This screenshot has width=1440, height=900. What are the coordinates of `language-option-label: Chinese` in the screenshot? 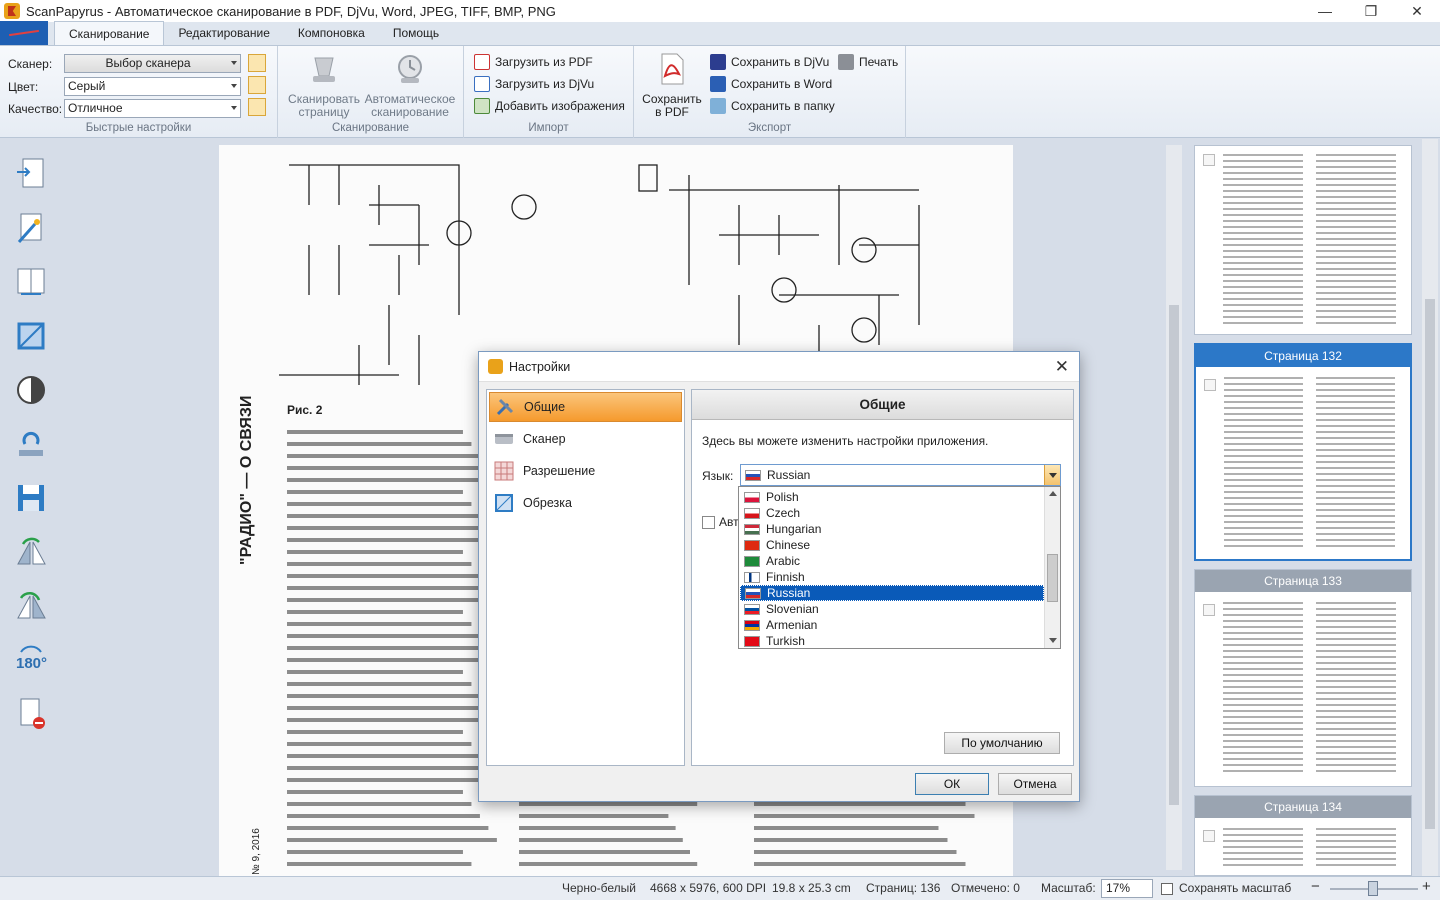 It's located at (788, 545).